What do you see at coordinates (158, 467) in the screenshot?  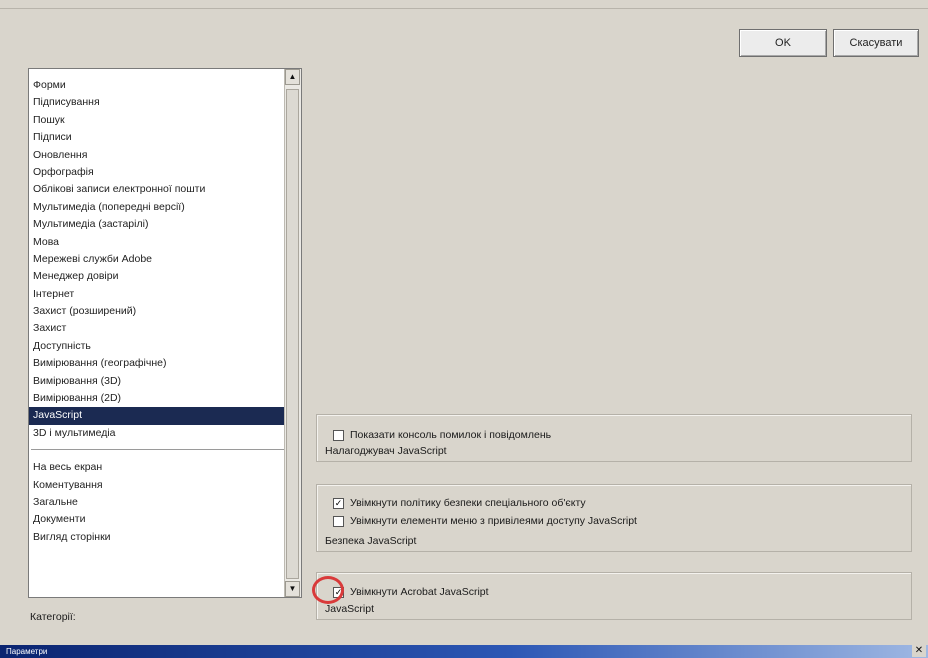 I see `category-item: На весь екран` at bounding box center [158, 467].